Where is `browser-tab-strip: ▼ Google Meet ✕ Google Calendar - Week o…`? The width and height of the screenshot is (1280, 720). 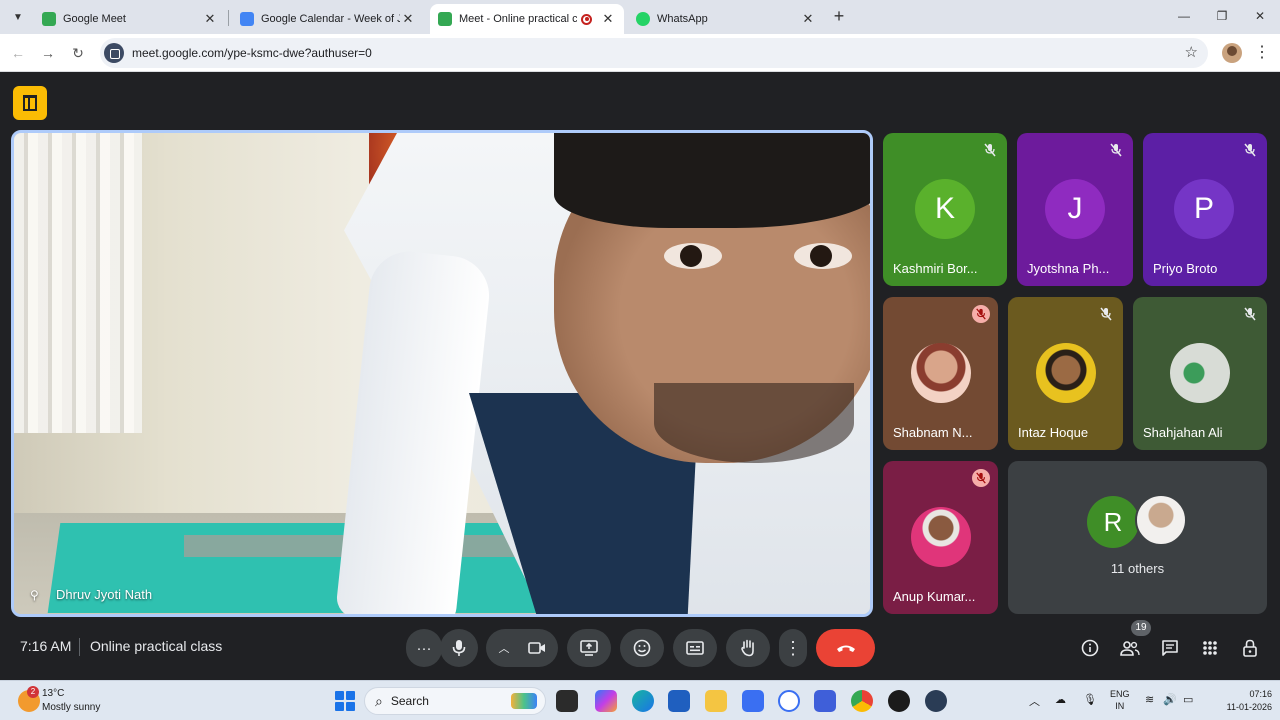
browser-tab-strip: ▼ Google Meet ✕ Google Calendar - Week o… is located at coordinates (640, 17).